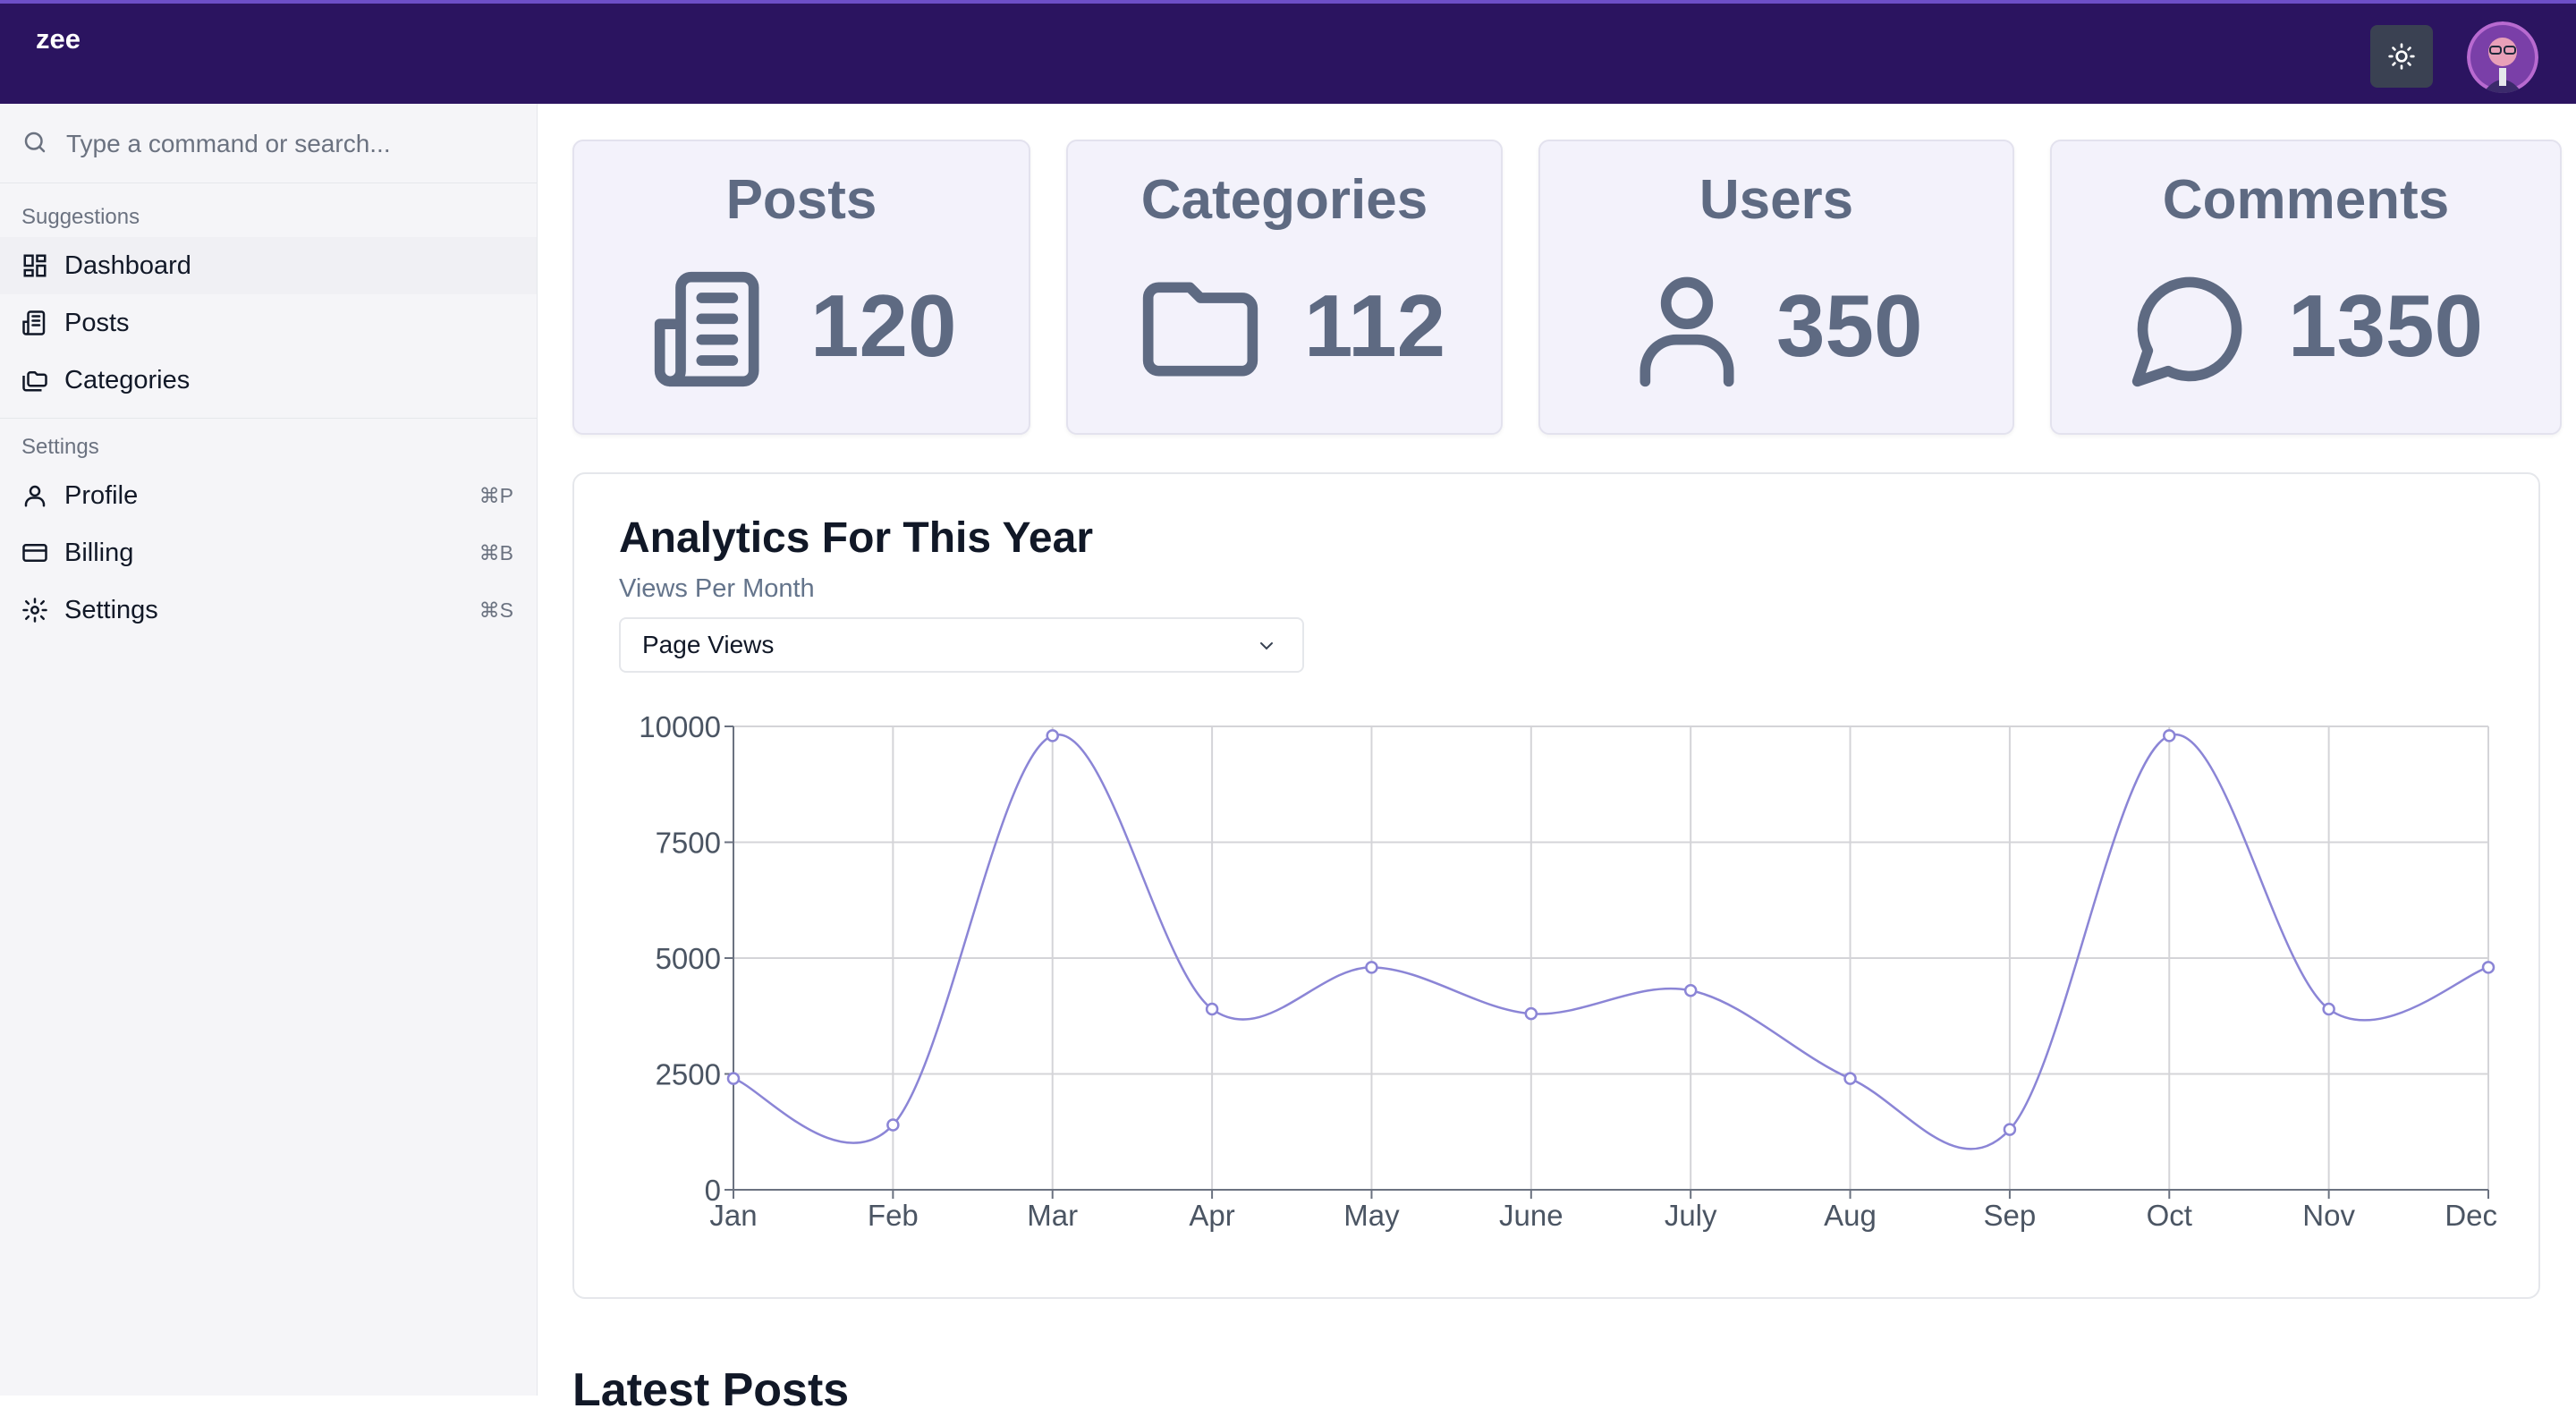  What do you see at coordinates (680, 726) in the screenshot?
I see `y-tick-label: 10000` at bounding box center [680, 726].